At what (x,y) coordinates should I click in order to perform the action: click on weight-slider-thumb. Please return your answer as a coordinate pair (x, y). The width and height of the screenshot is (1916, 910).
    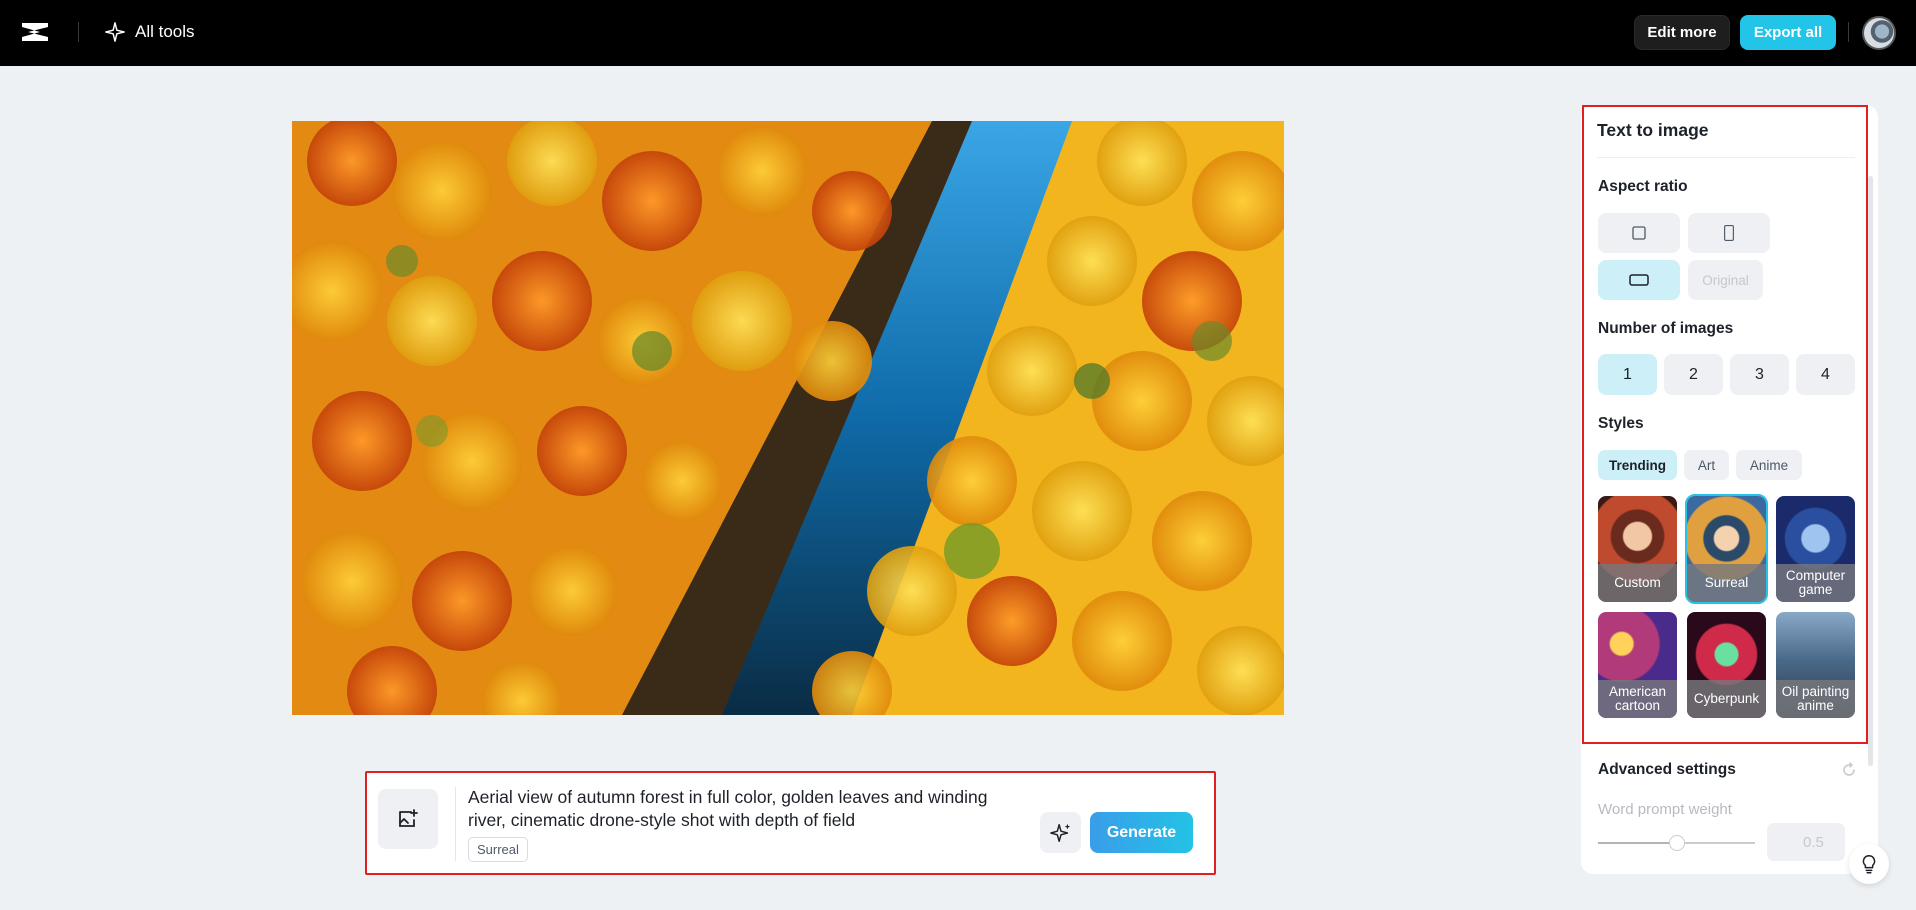
    Looking at the image, I should click on (1676, 843).